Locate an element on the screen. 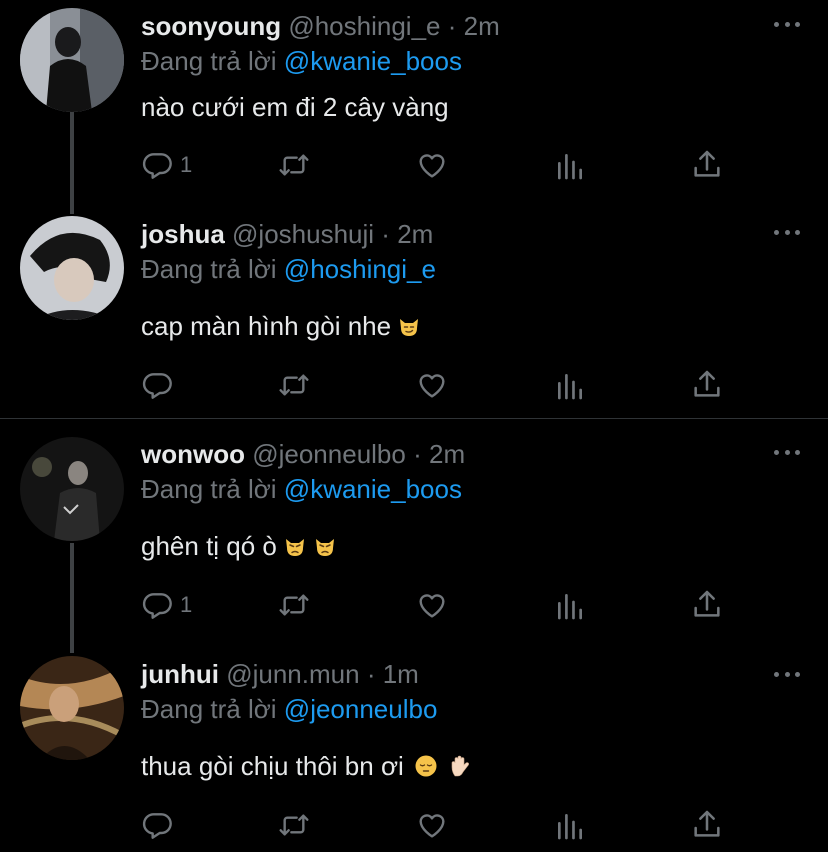 The width and height of the screenshot is (828, 852). replying-to: Đang trả lời @hoshingi_e is located at coordinates (288, 269).